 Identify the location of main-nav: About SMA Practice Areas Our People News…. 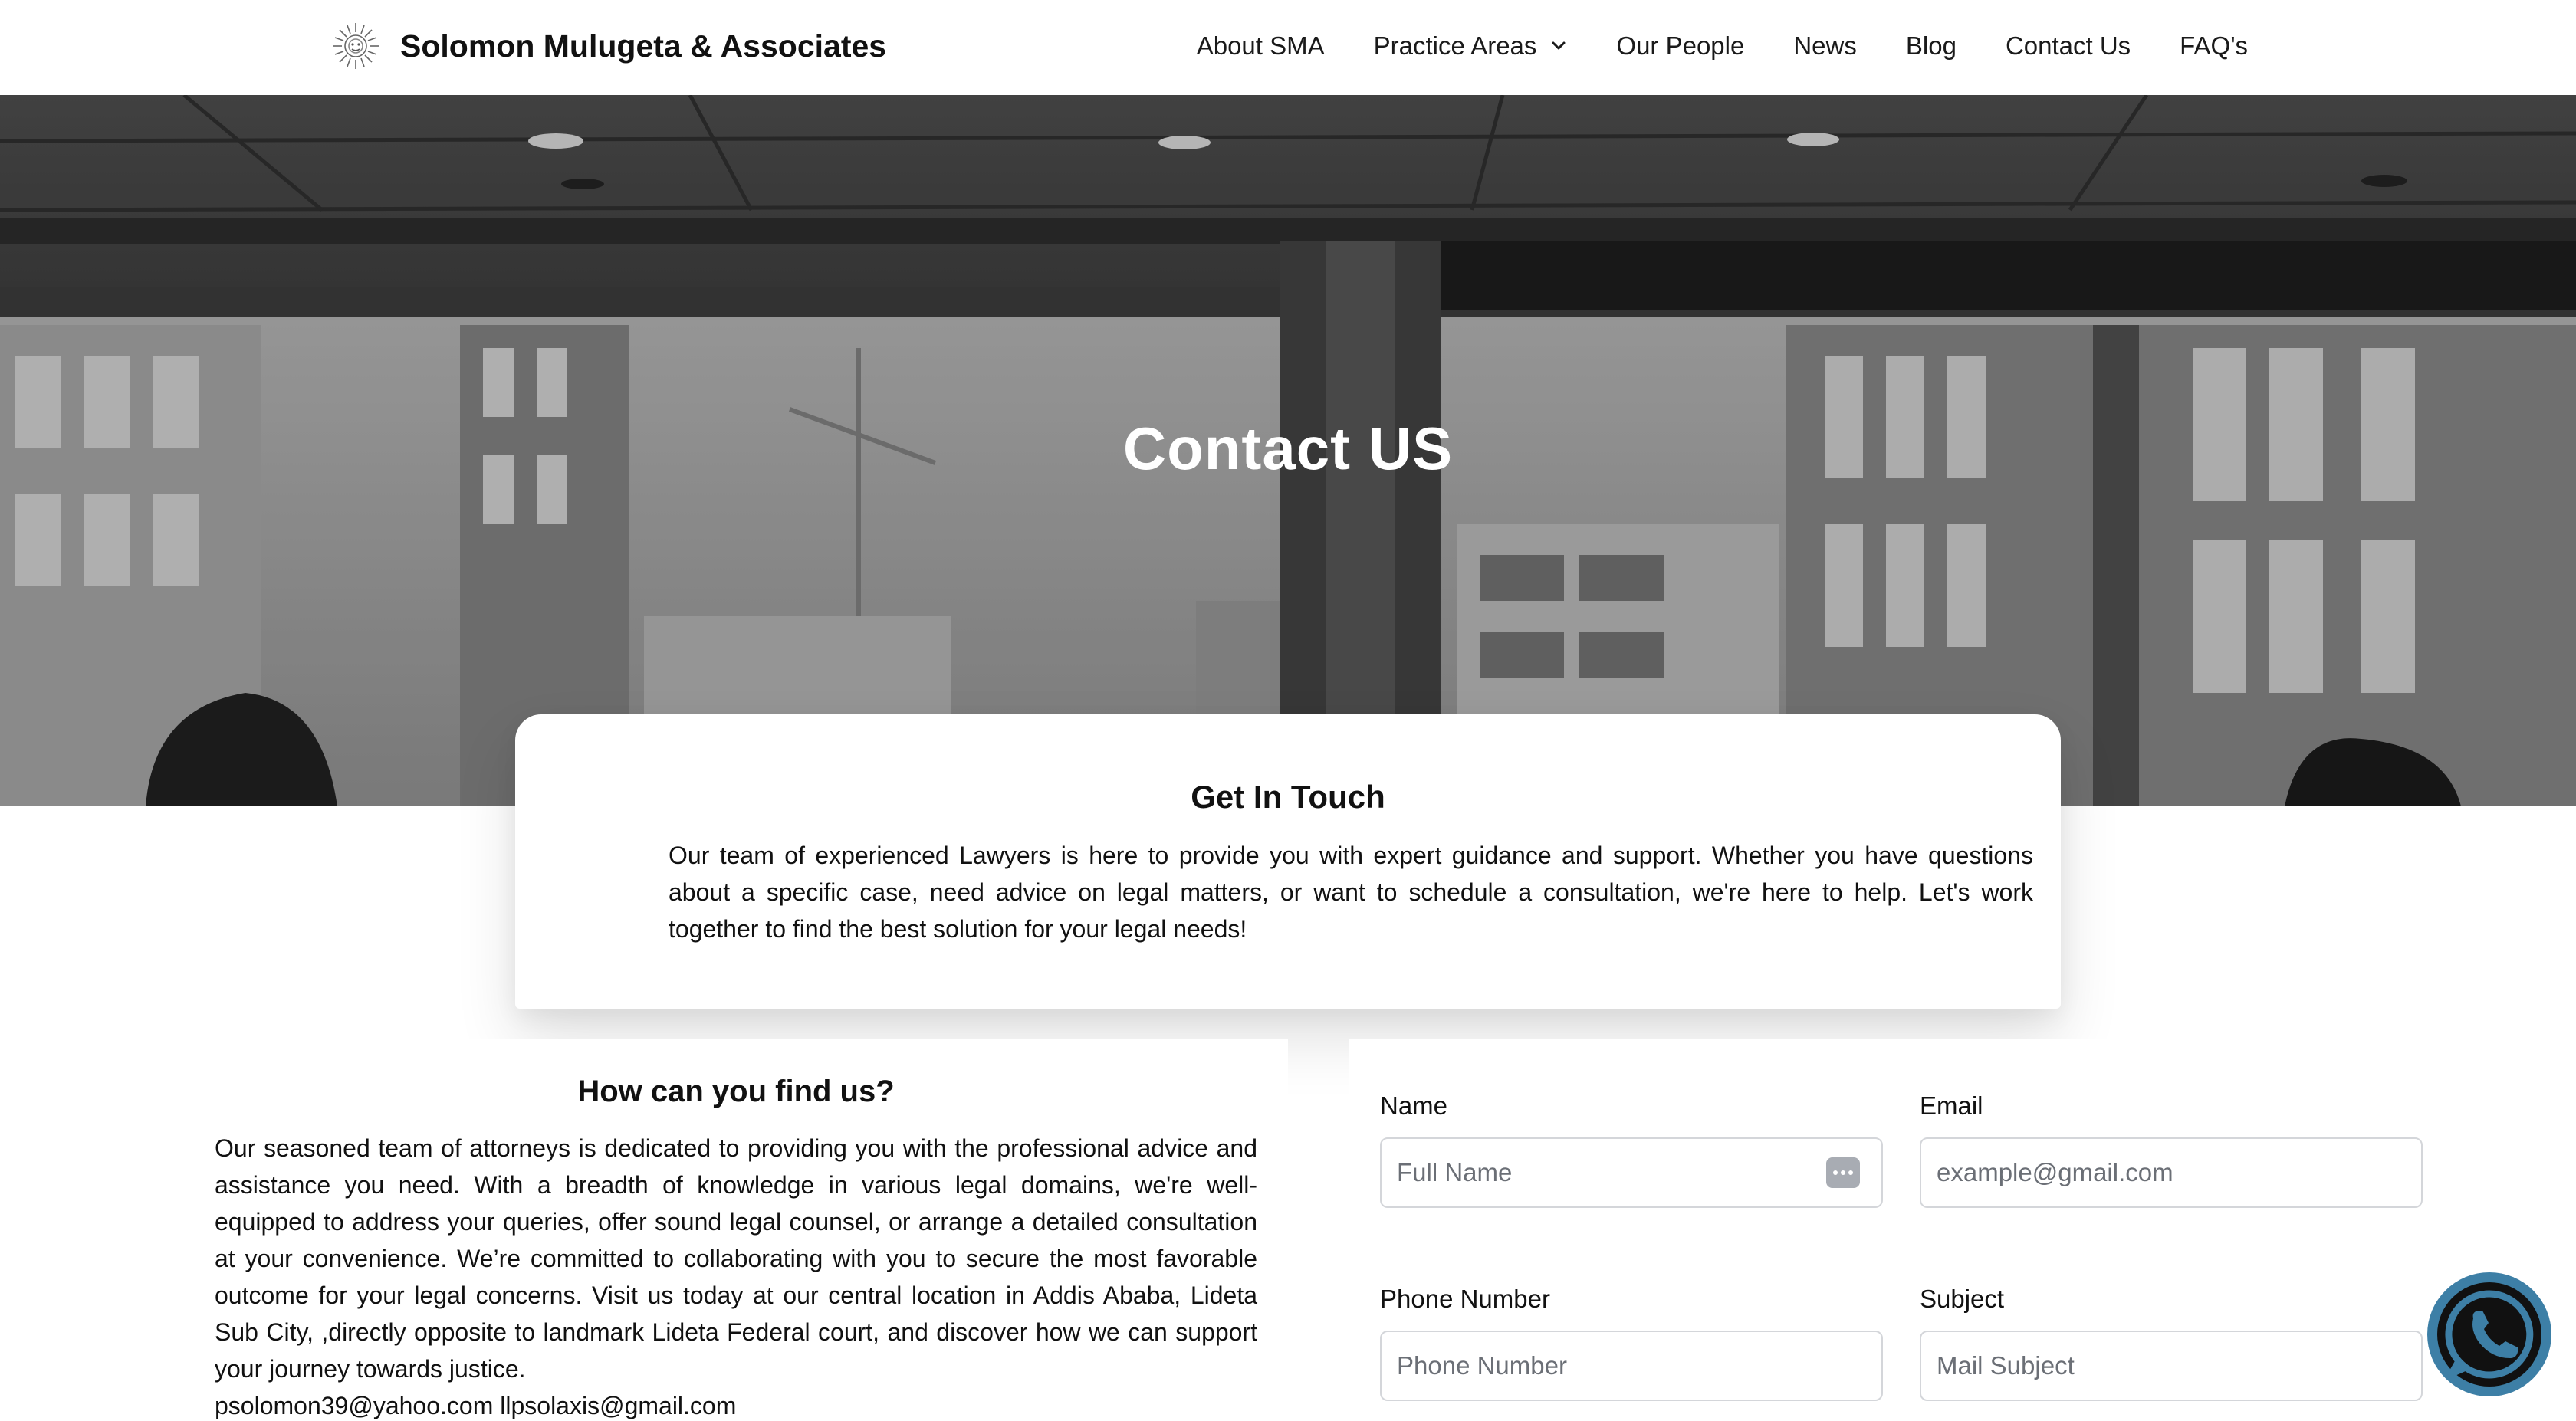
(1722, 46).